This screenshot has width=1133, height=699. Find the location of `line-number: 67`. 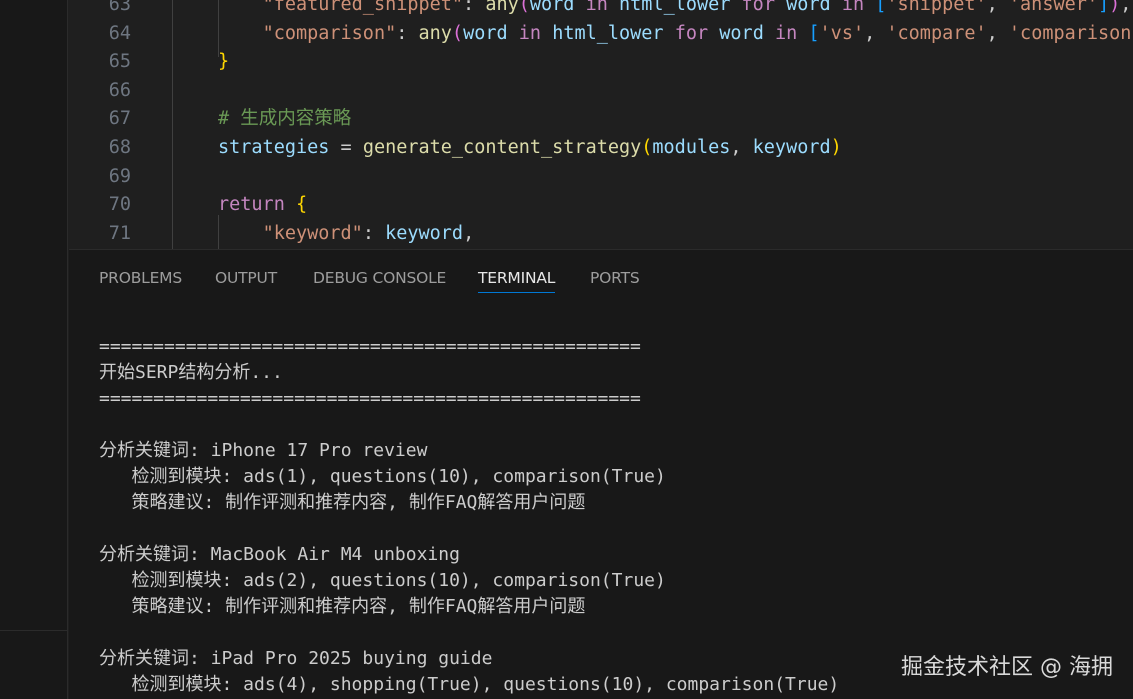

line-number: 67 is located at coordinates (119, 119).